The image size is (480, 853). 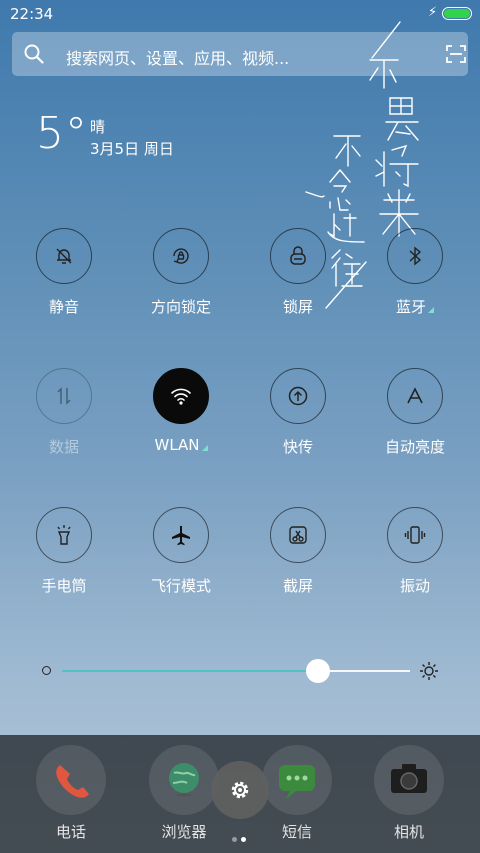 What do you see at coordinates (184, 780) in the screenshot?
I see `browser-globe-icon` at bounding box center [184, 780].